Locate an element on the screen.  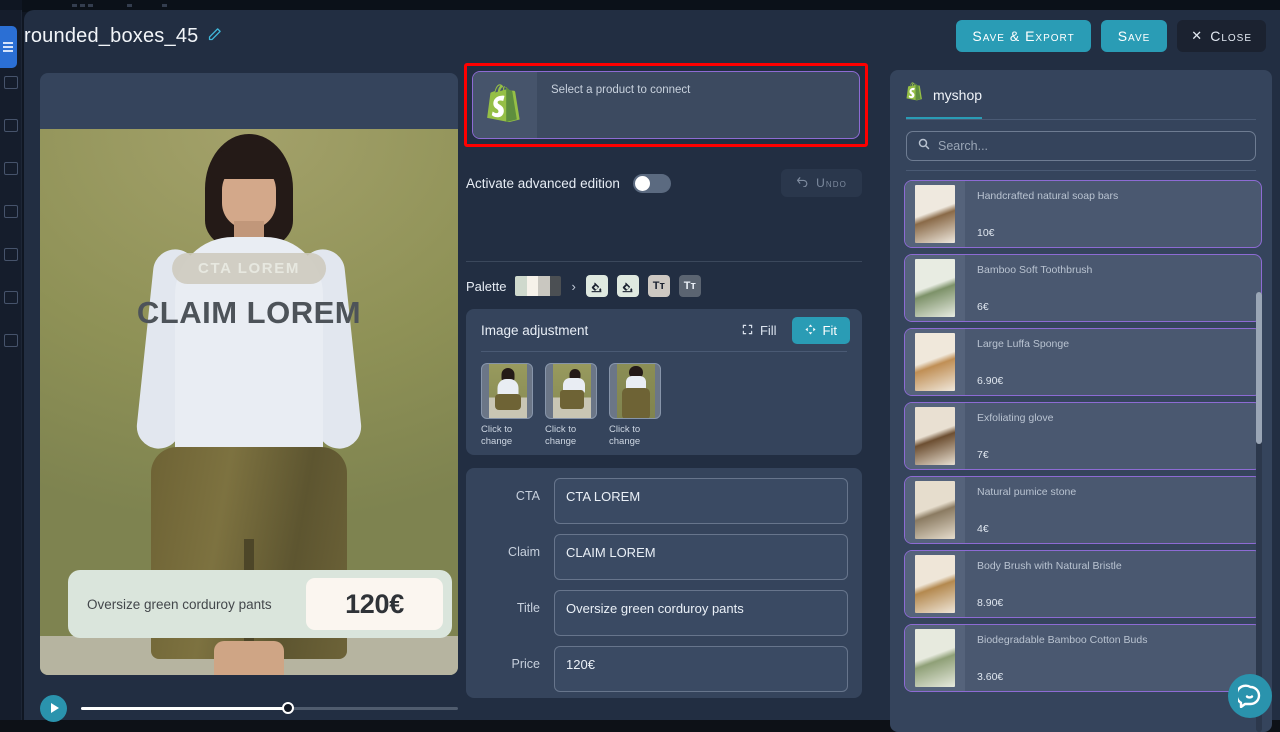
background-menu-button is located at coordinates (8, 47).